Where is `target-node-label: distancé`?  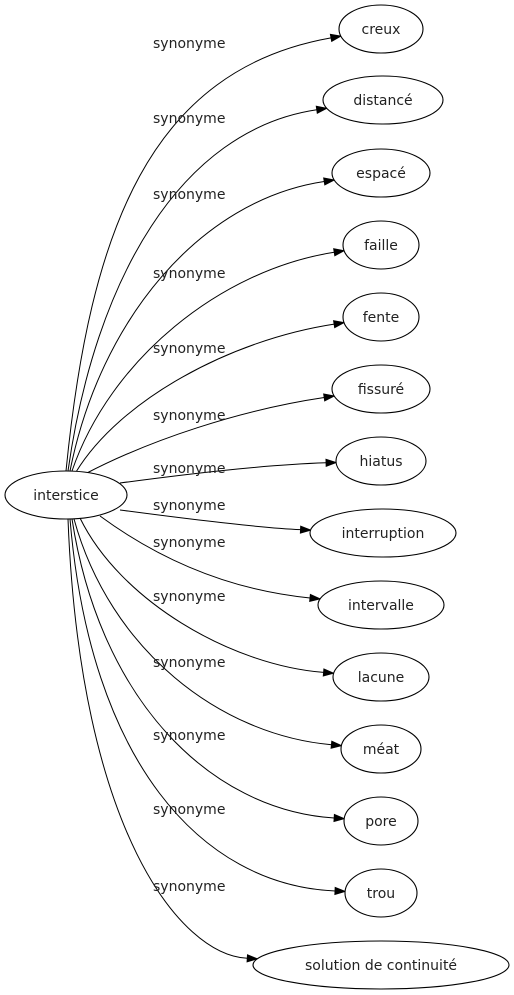 target-node-label: distancé is located at coordinates (382, 101).